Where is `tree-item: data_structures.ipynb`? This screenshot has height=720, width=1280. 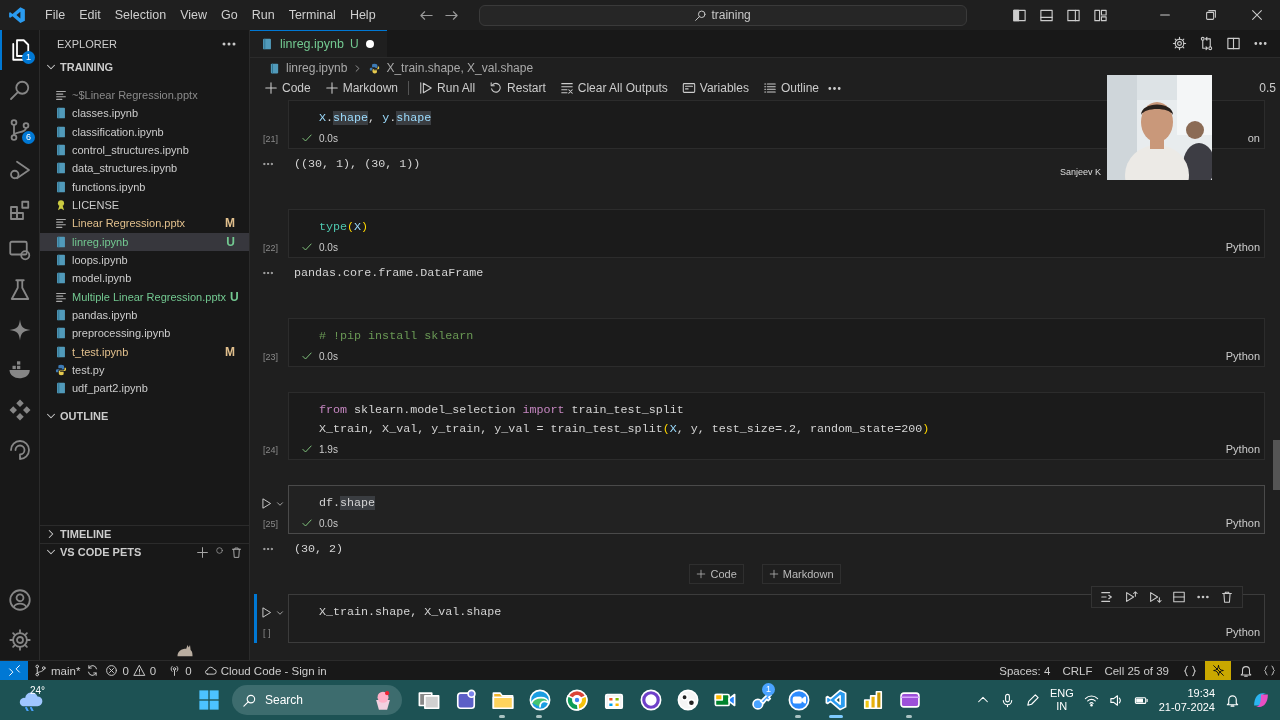 tree-item: data_structures.ipynb is located at coordinates (144, 168).